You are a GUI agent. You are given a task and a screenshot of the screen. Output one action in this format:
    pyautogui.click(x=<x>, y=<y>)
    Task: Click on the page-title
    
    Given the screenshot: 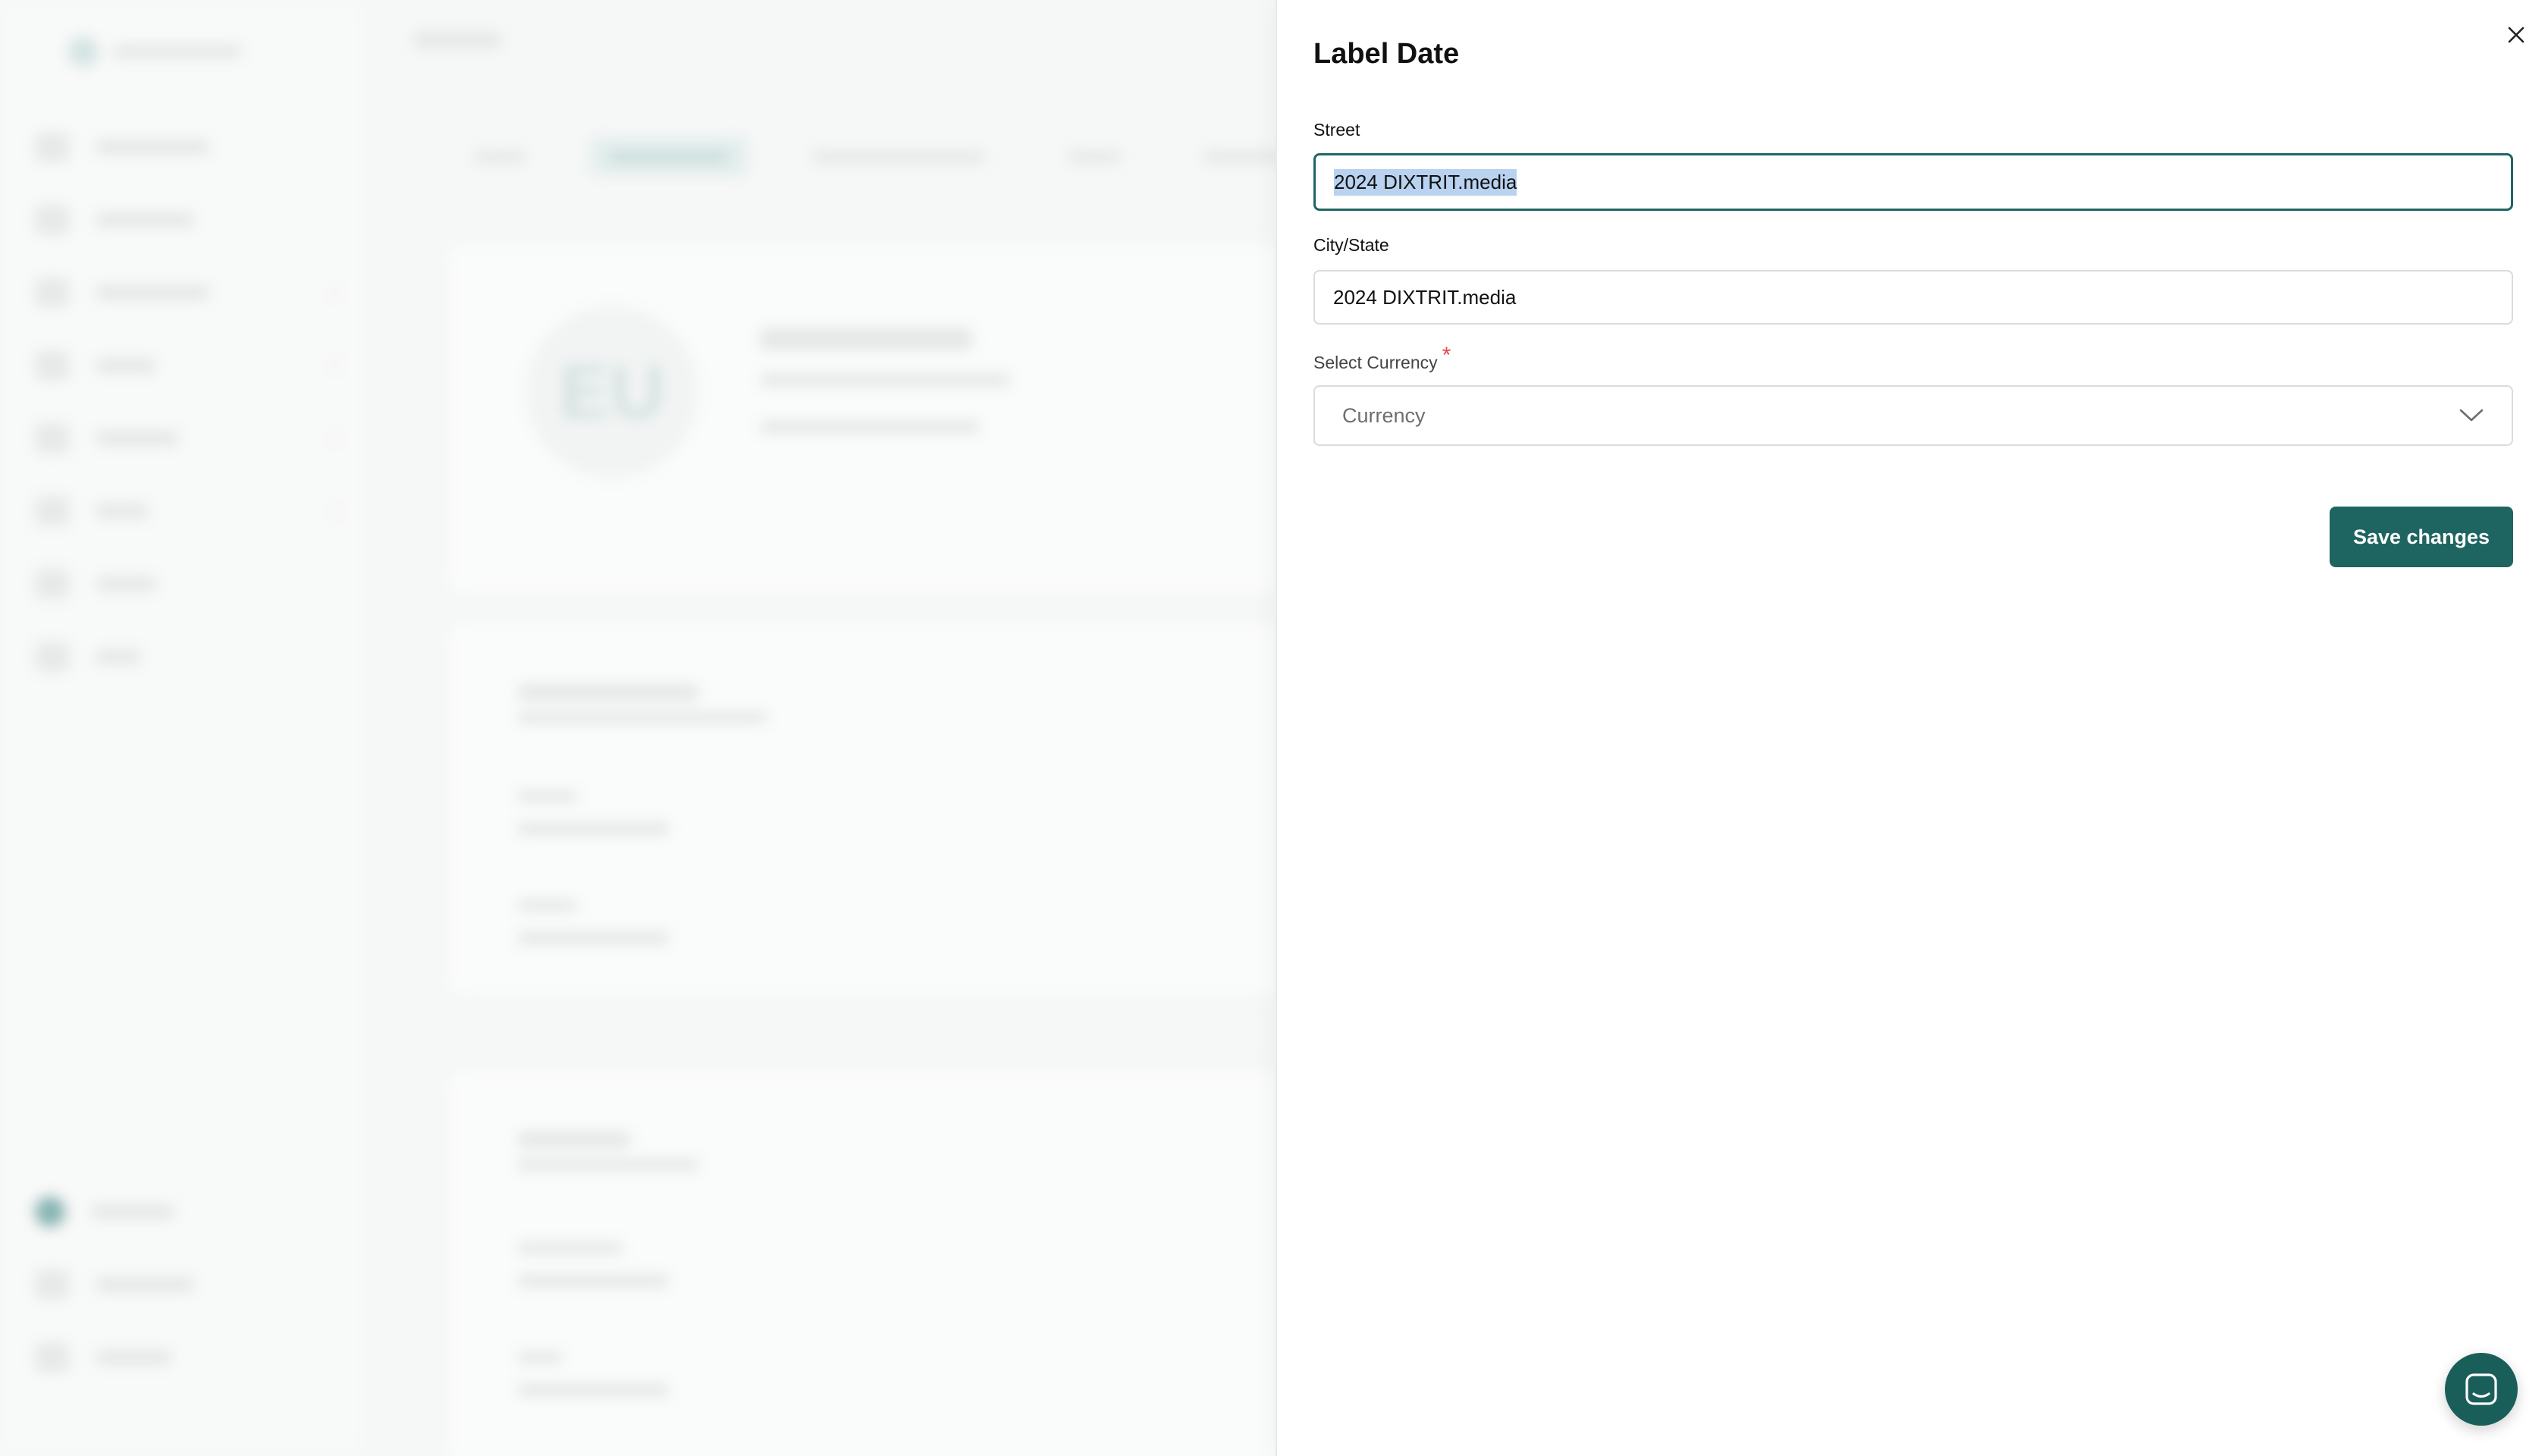 What is the action you would take?
    pyautogui.click(x=456, y=40)
    